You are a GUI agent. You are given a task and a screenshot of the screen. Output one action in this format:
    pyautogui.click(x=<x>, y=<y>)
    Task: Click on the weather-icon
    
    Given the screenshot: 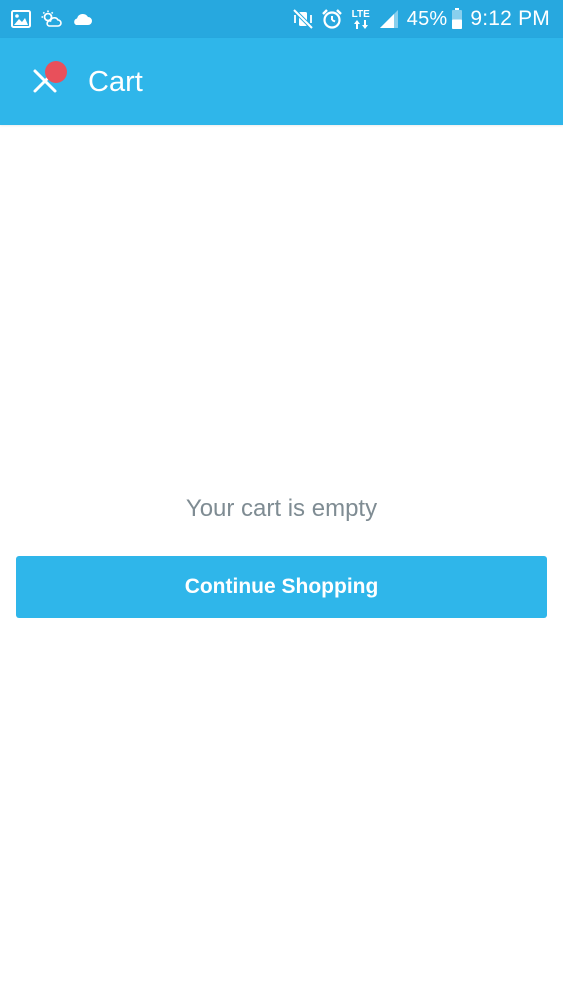 What is the action you would take?
    pyautogui.click(x=51, y=19)
    